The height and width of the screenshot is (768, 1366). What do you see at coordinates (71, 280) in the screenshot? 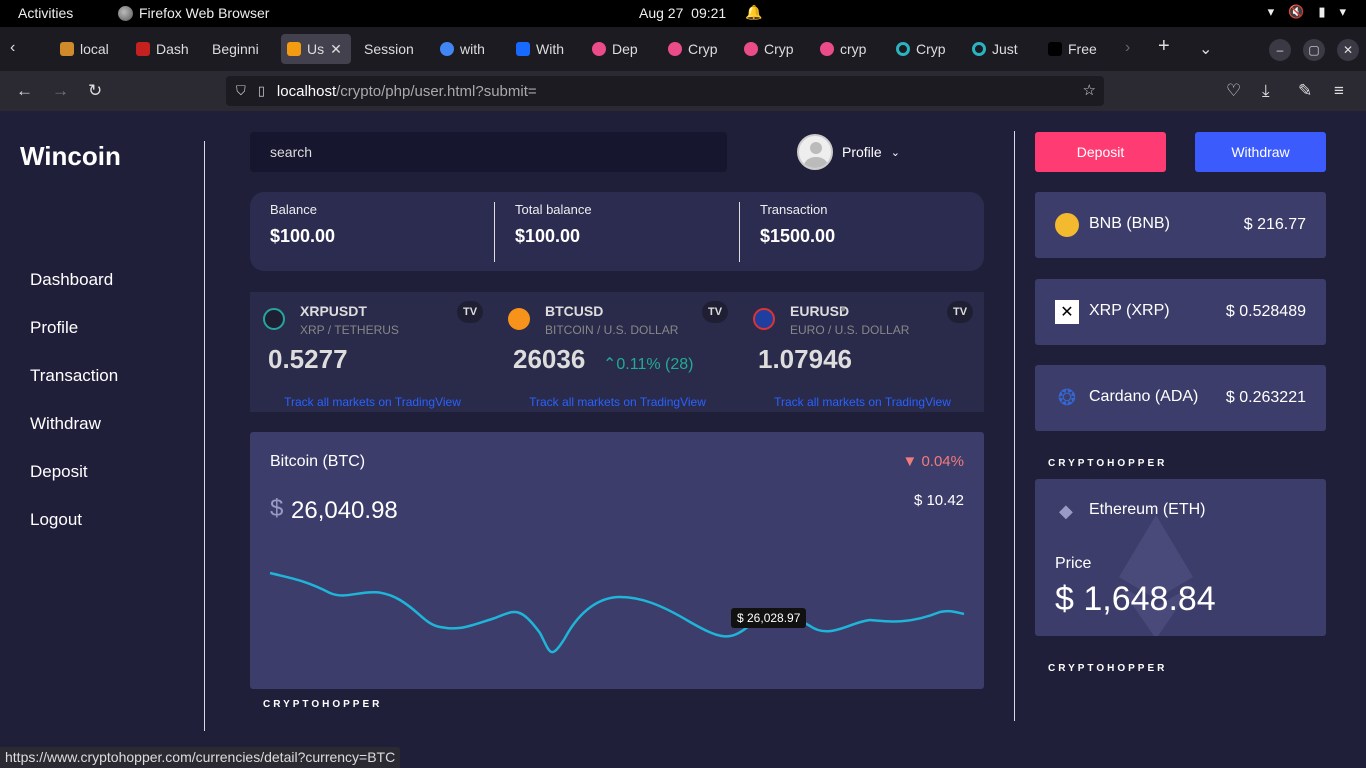
I see `nav-dashboard: Dashboard` at bounding box center [71, 280].